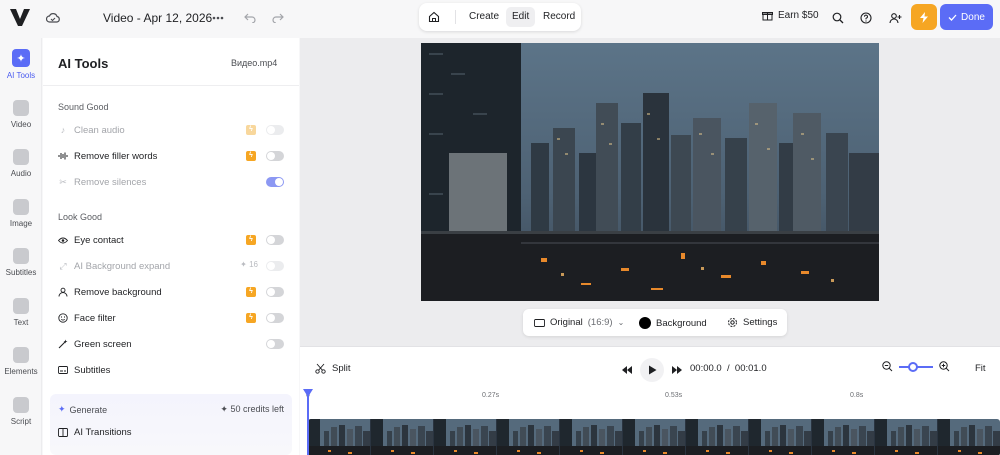 The height and width of the screenshot is (455, 1000). I want to click on eye-icon, so click(63, 240).